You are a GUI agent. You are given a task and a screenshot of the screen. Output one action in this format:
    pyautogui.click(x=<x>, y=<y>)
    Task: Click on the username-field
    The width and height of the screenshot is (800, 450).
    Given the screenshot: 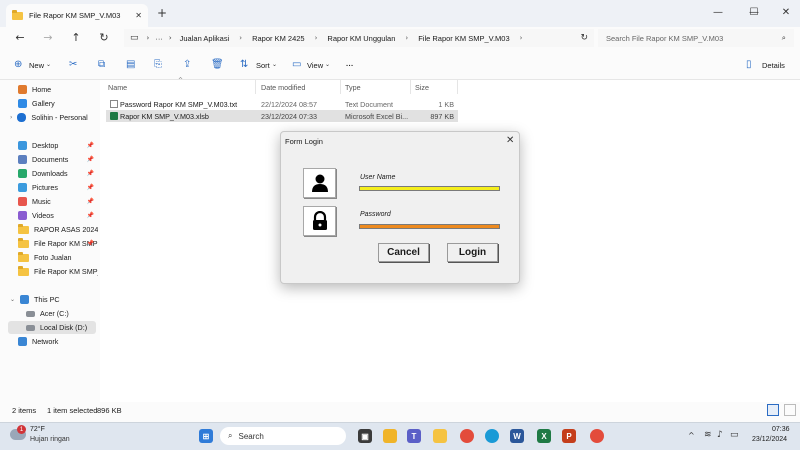 What is the action you would take?
    pyautogui.click(x=429, y=188)
    